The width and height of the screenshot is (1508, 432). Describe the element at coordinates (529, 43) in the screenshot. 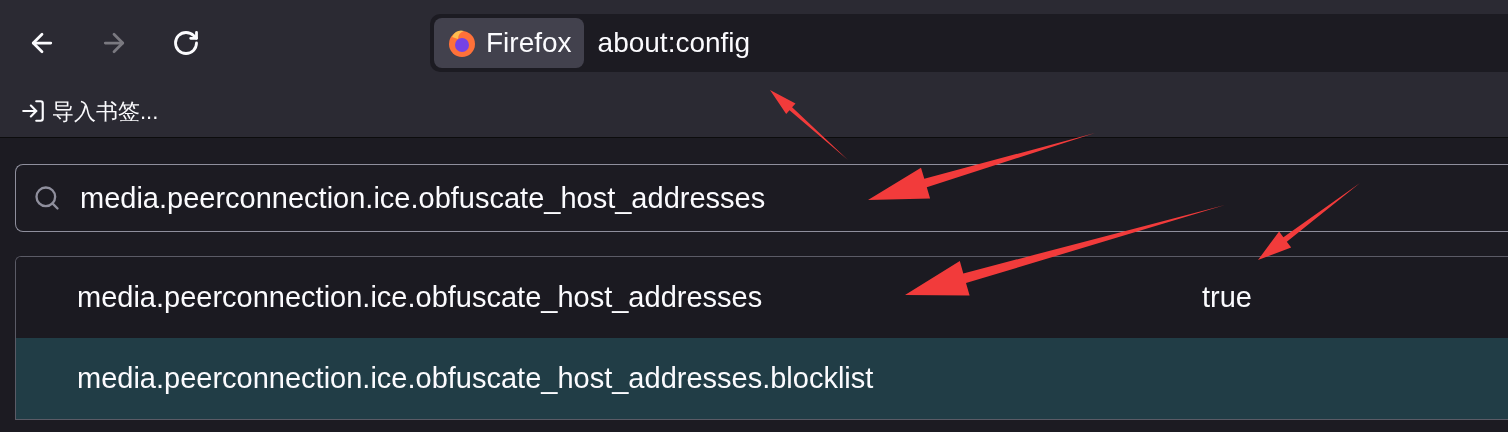

I see `identity-label: Firefox` at that location.